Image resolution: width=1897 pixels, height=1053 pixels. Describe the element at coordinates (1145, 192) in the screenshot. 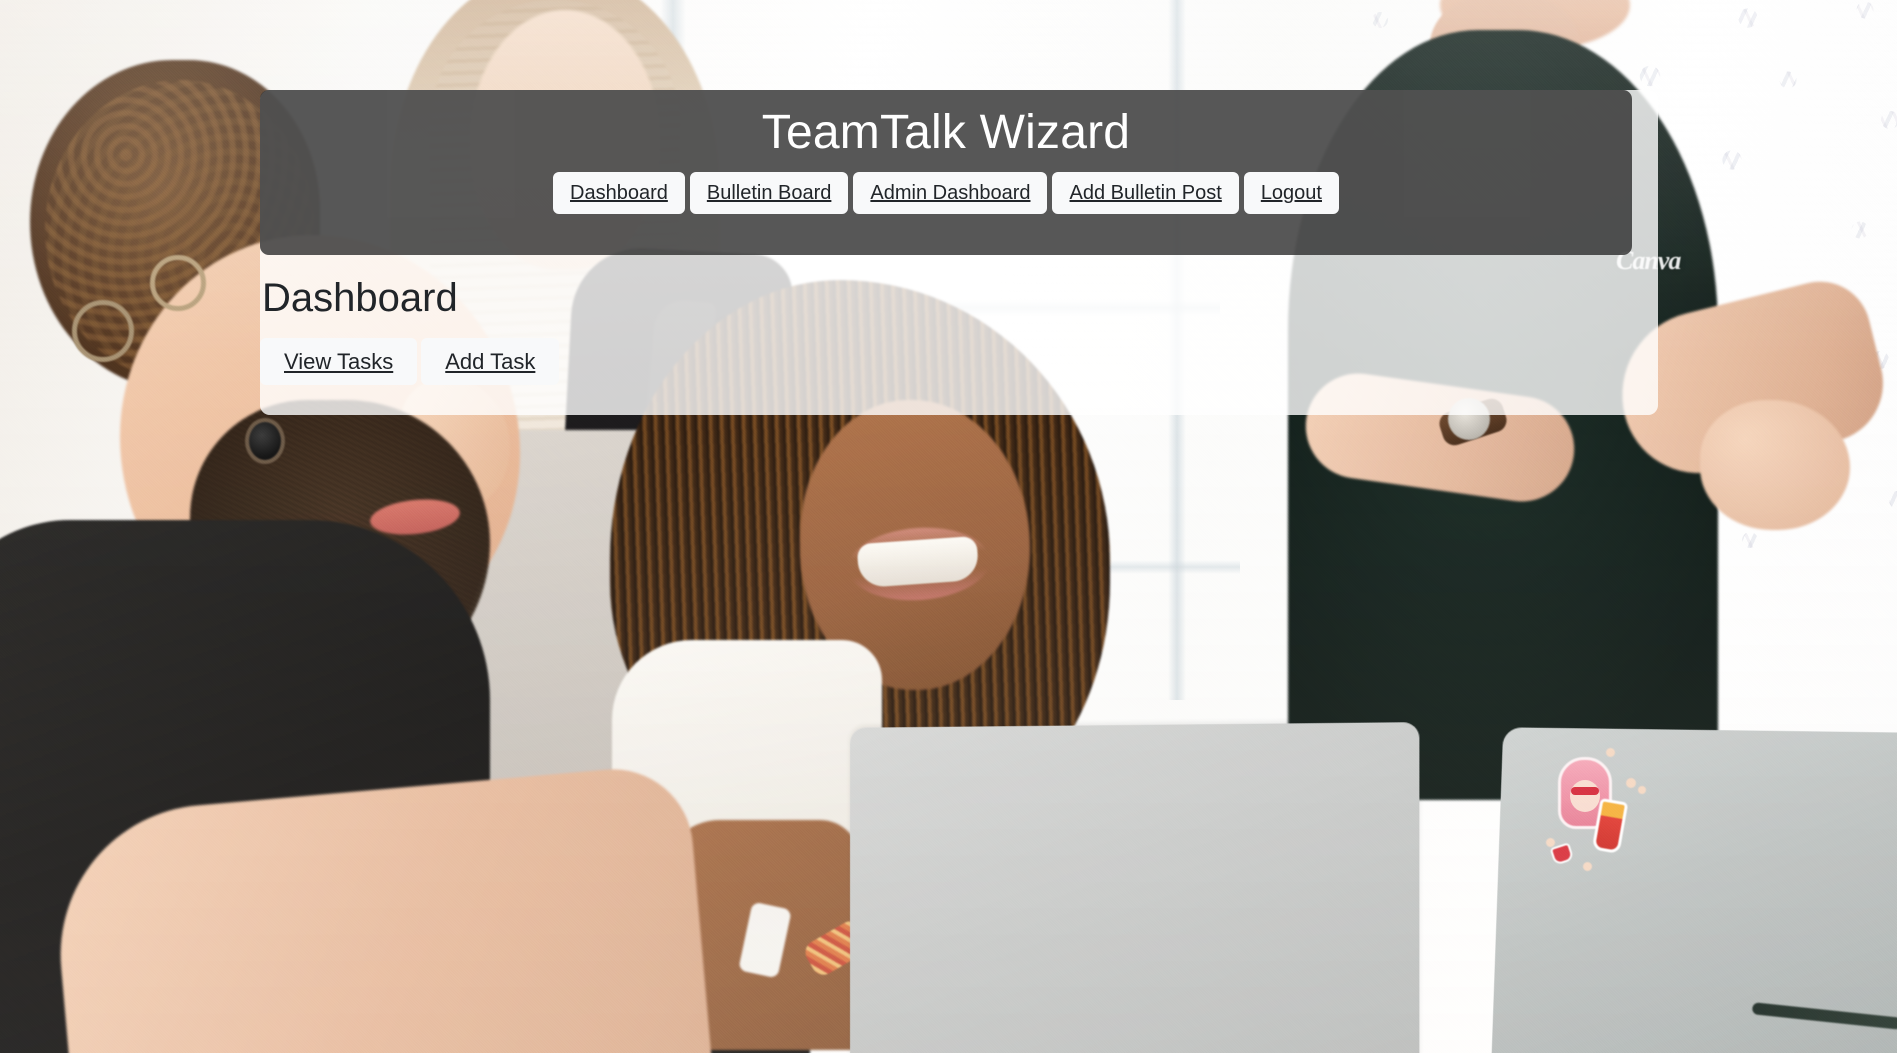

I see `nav-item-add-bulletin-post: Add Bulletin Post` at that location.